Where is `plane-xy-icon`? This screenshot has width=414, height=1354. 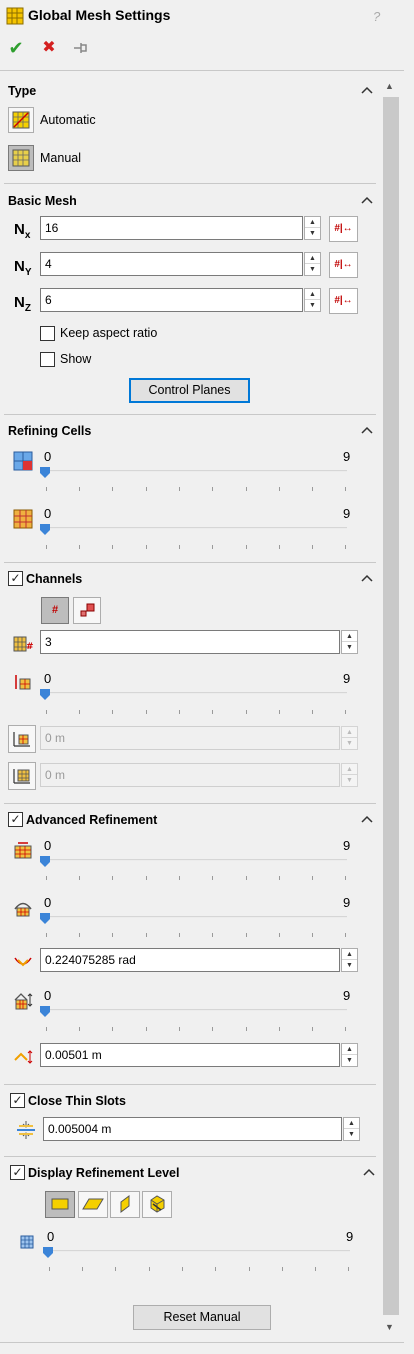 plane-xy-icon is located at coordinates (60, 1204).